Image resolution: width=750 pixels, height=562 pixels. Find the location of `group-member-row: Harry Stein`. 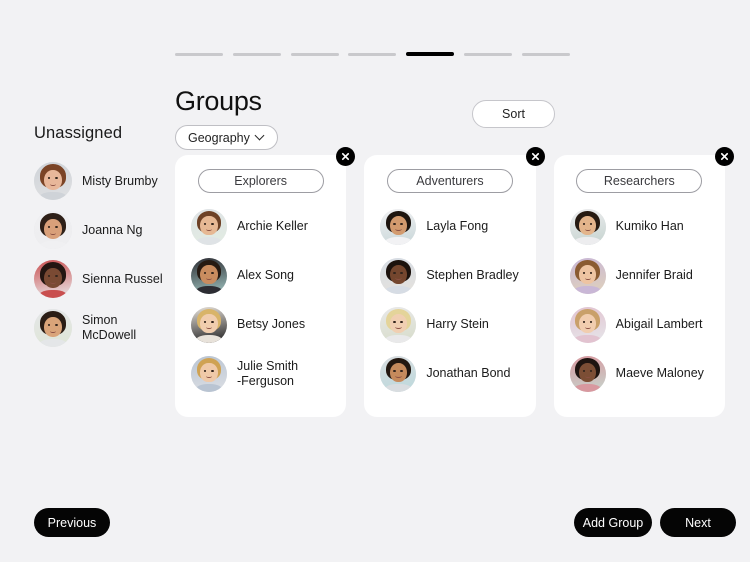

group-member-row: Harry Stein is located at coordinates (449, 324).